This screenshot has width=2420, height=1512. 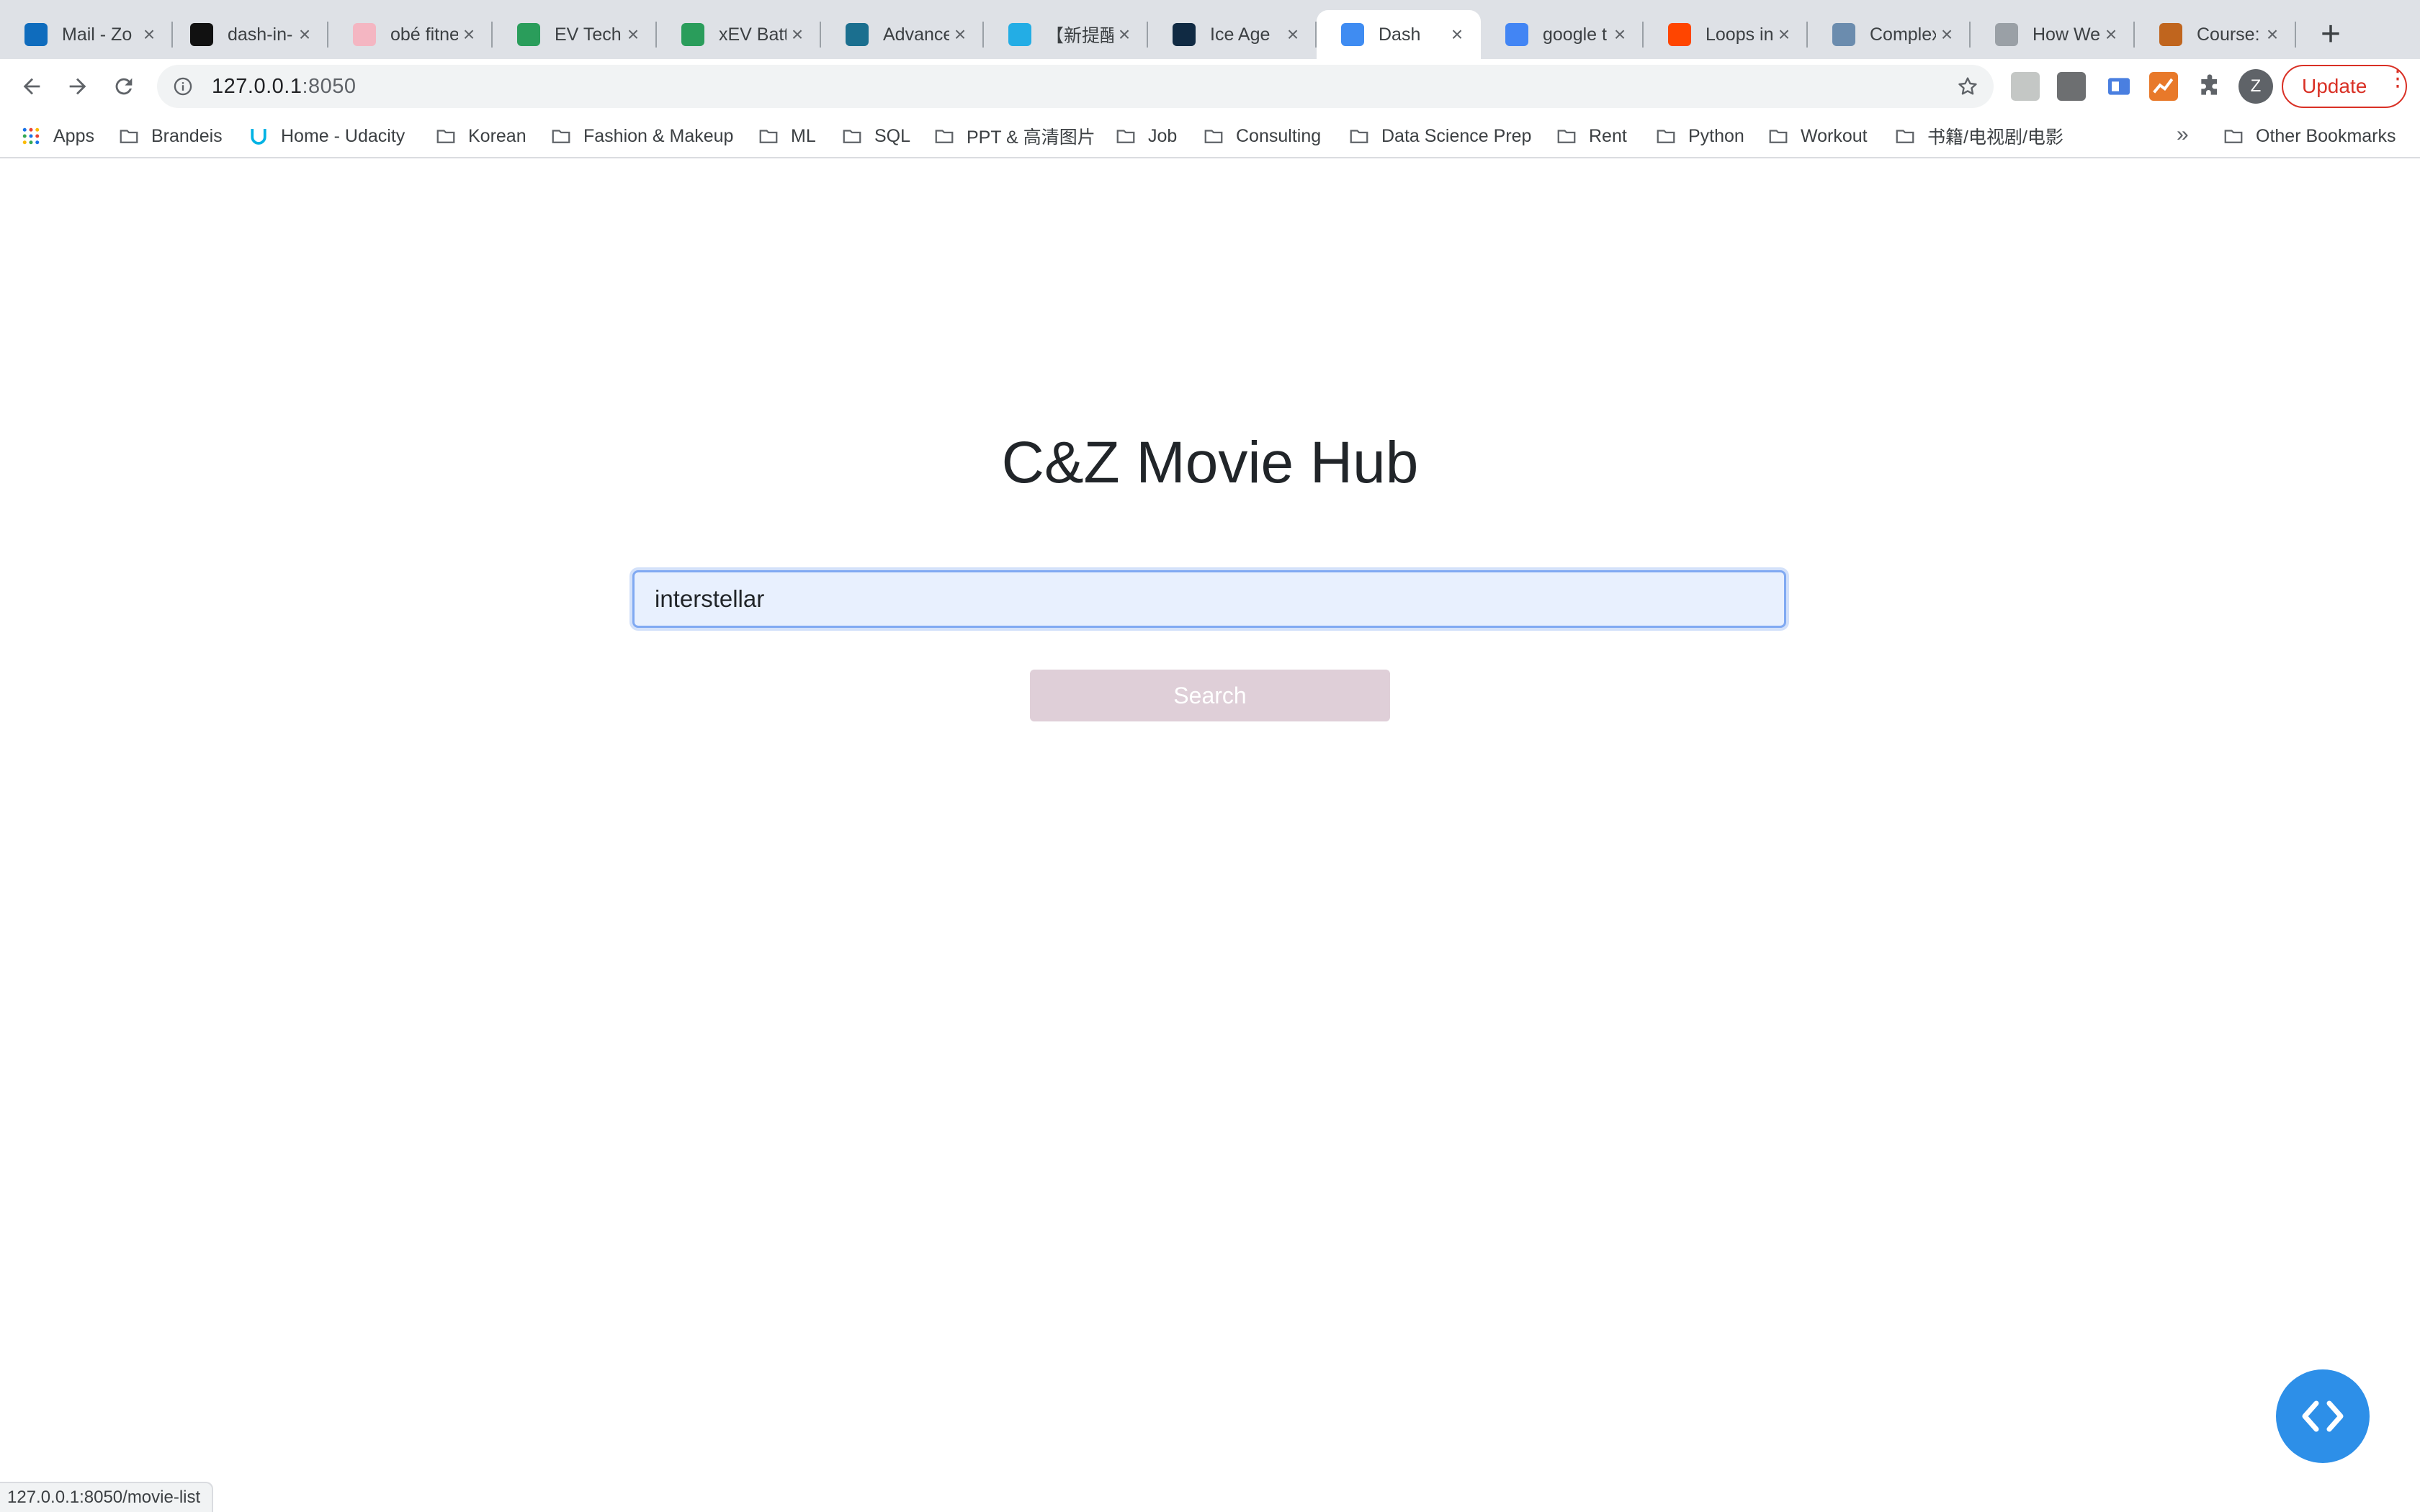 I want to click on browser-tab: Complex ×, so click(x=1890, y=34).